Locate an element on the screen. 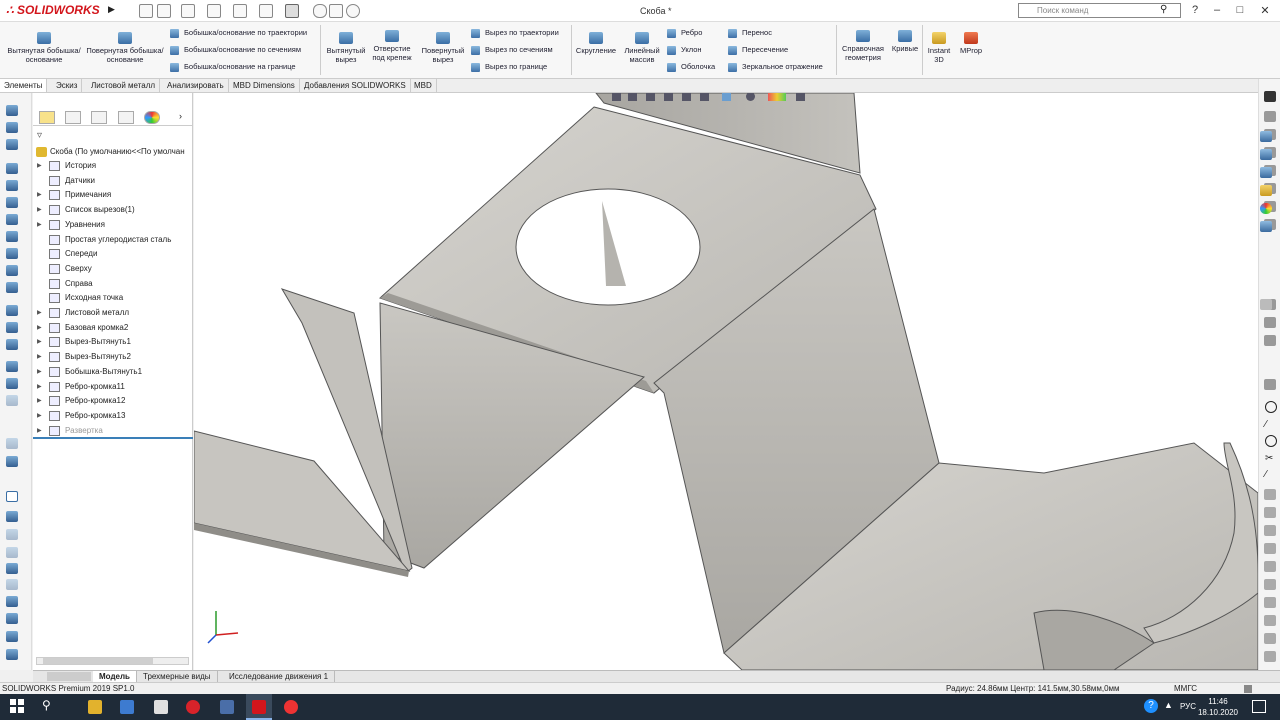 This screenshot has width=1280, height=720. display-manager-tab-icon is located at coordinates (152, 117).